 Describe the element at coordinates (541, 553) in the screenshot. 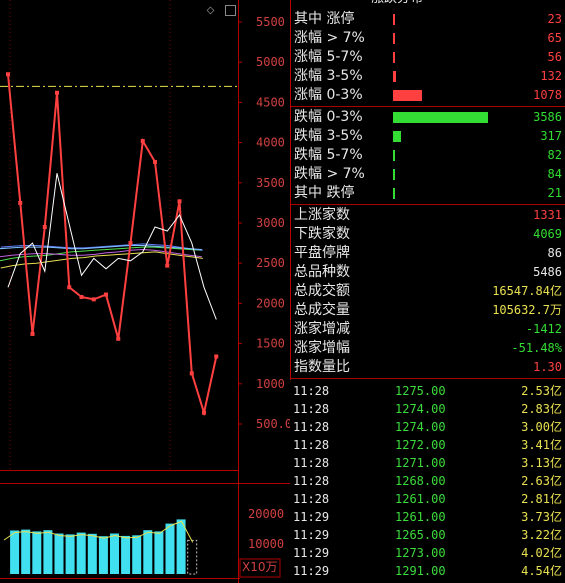

I see `tick-volume: 4.02亿` at that location.